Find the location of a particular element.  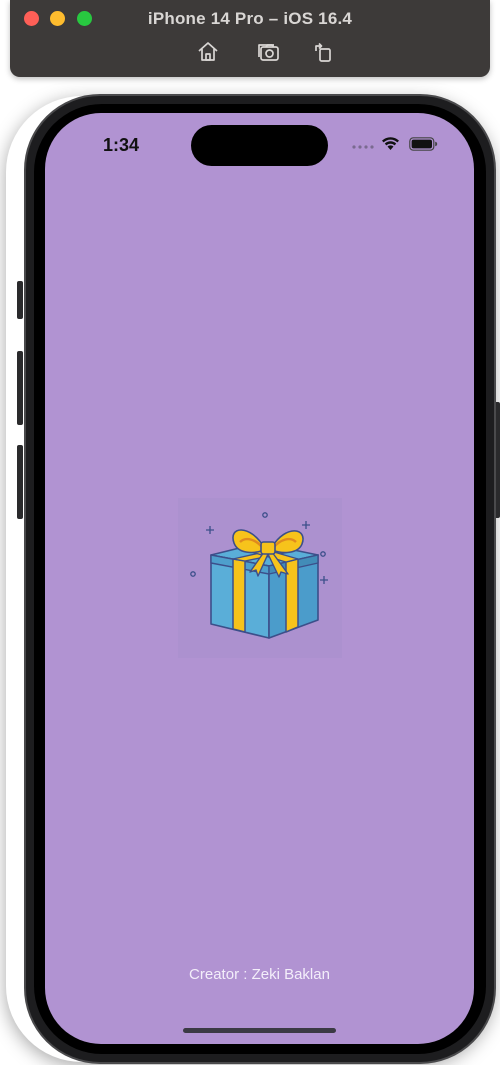

status-time: 1:34 is located at coordinates (121, 145).